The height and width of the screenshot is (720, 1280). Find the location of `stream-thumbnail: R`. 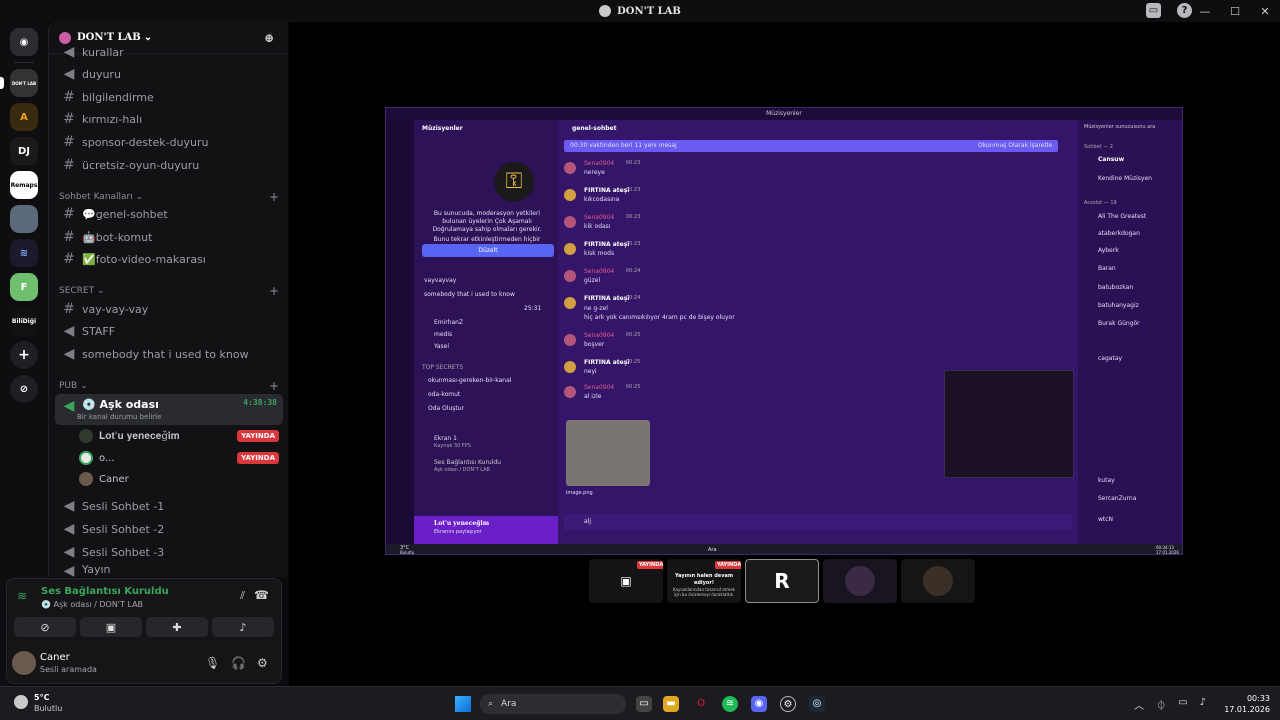

stream-thumbnail: R is located at coordinates (782, 581).